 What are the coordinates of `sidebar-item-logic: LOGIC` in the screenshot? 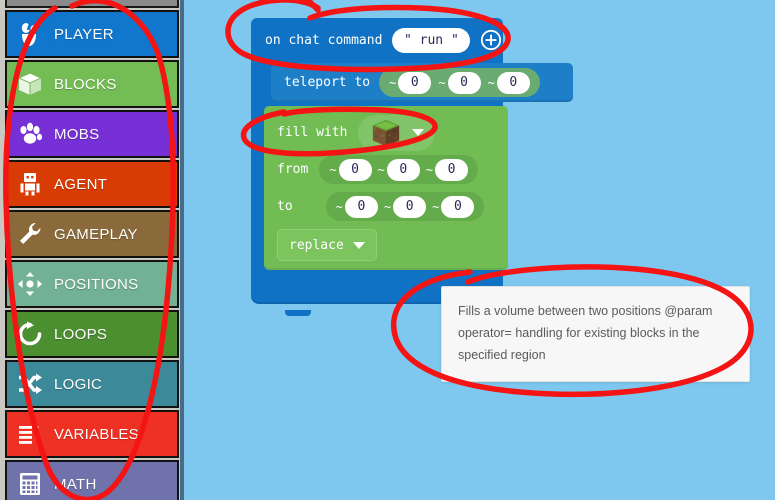 It's located at (92, 384).